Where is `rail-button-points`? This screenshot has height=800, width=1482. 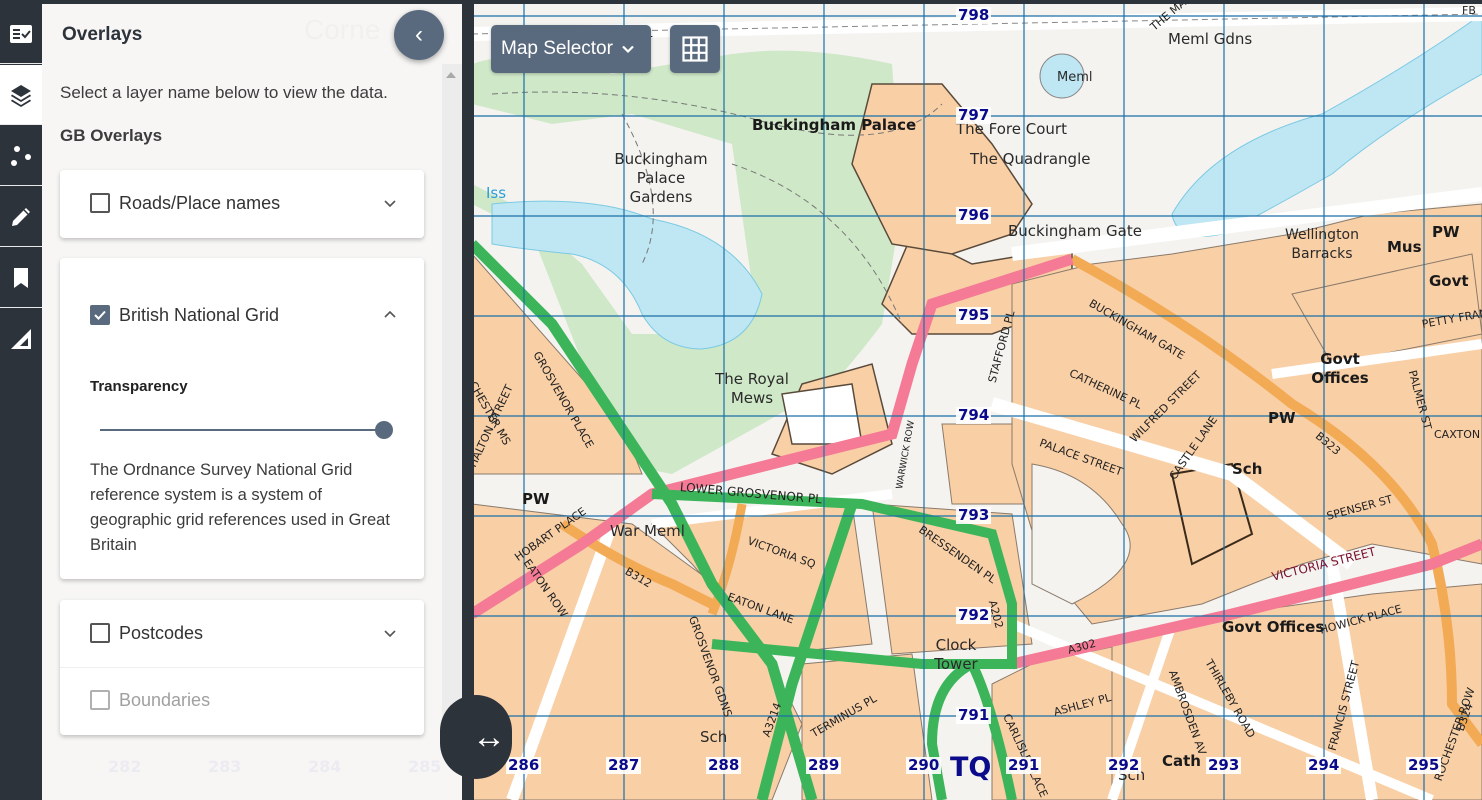
rail-button-points is located at coordinates (21, 156).